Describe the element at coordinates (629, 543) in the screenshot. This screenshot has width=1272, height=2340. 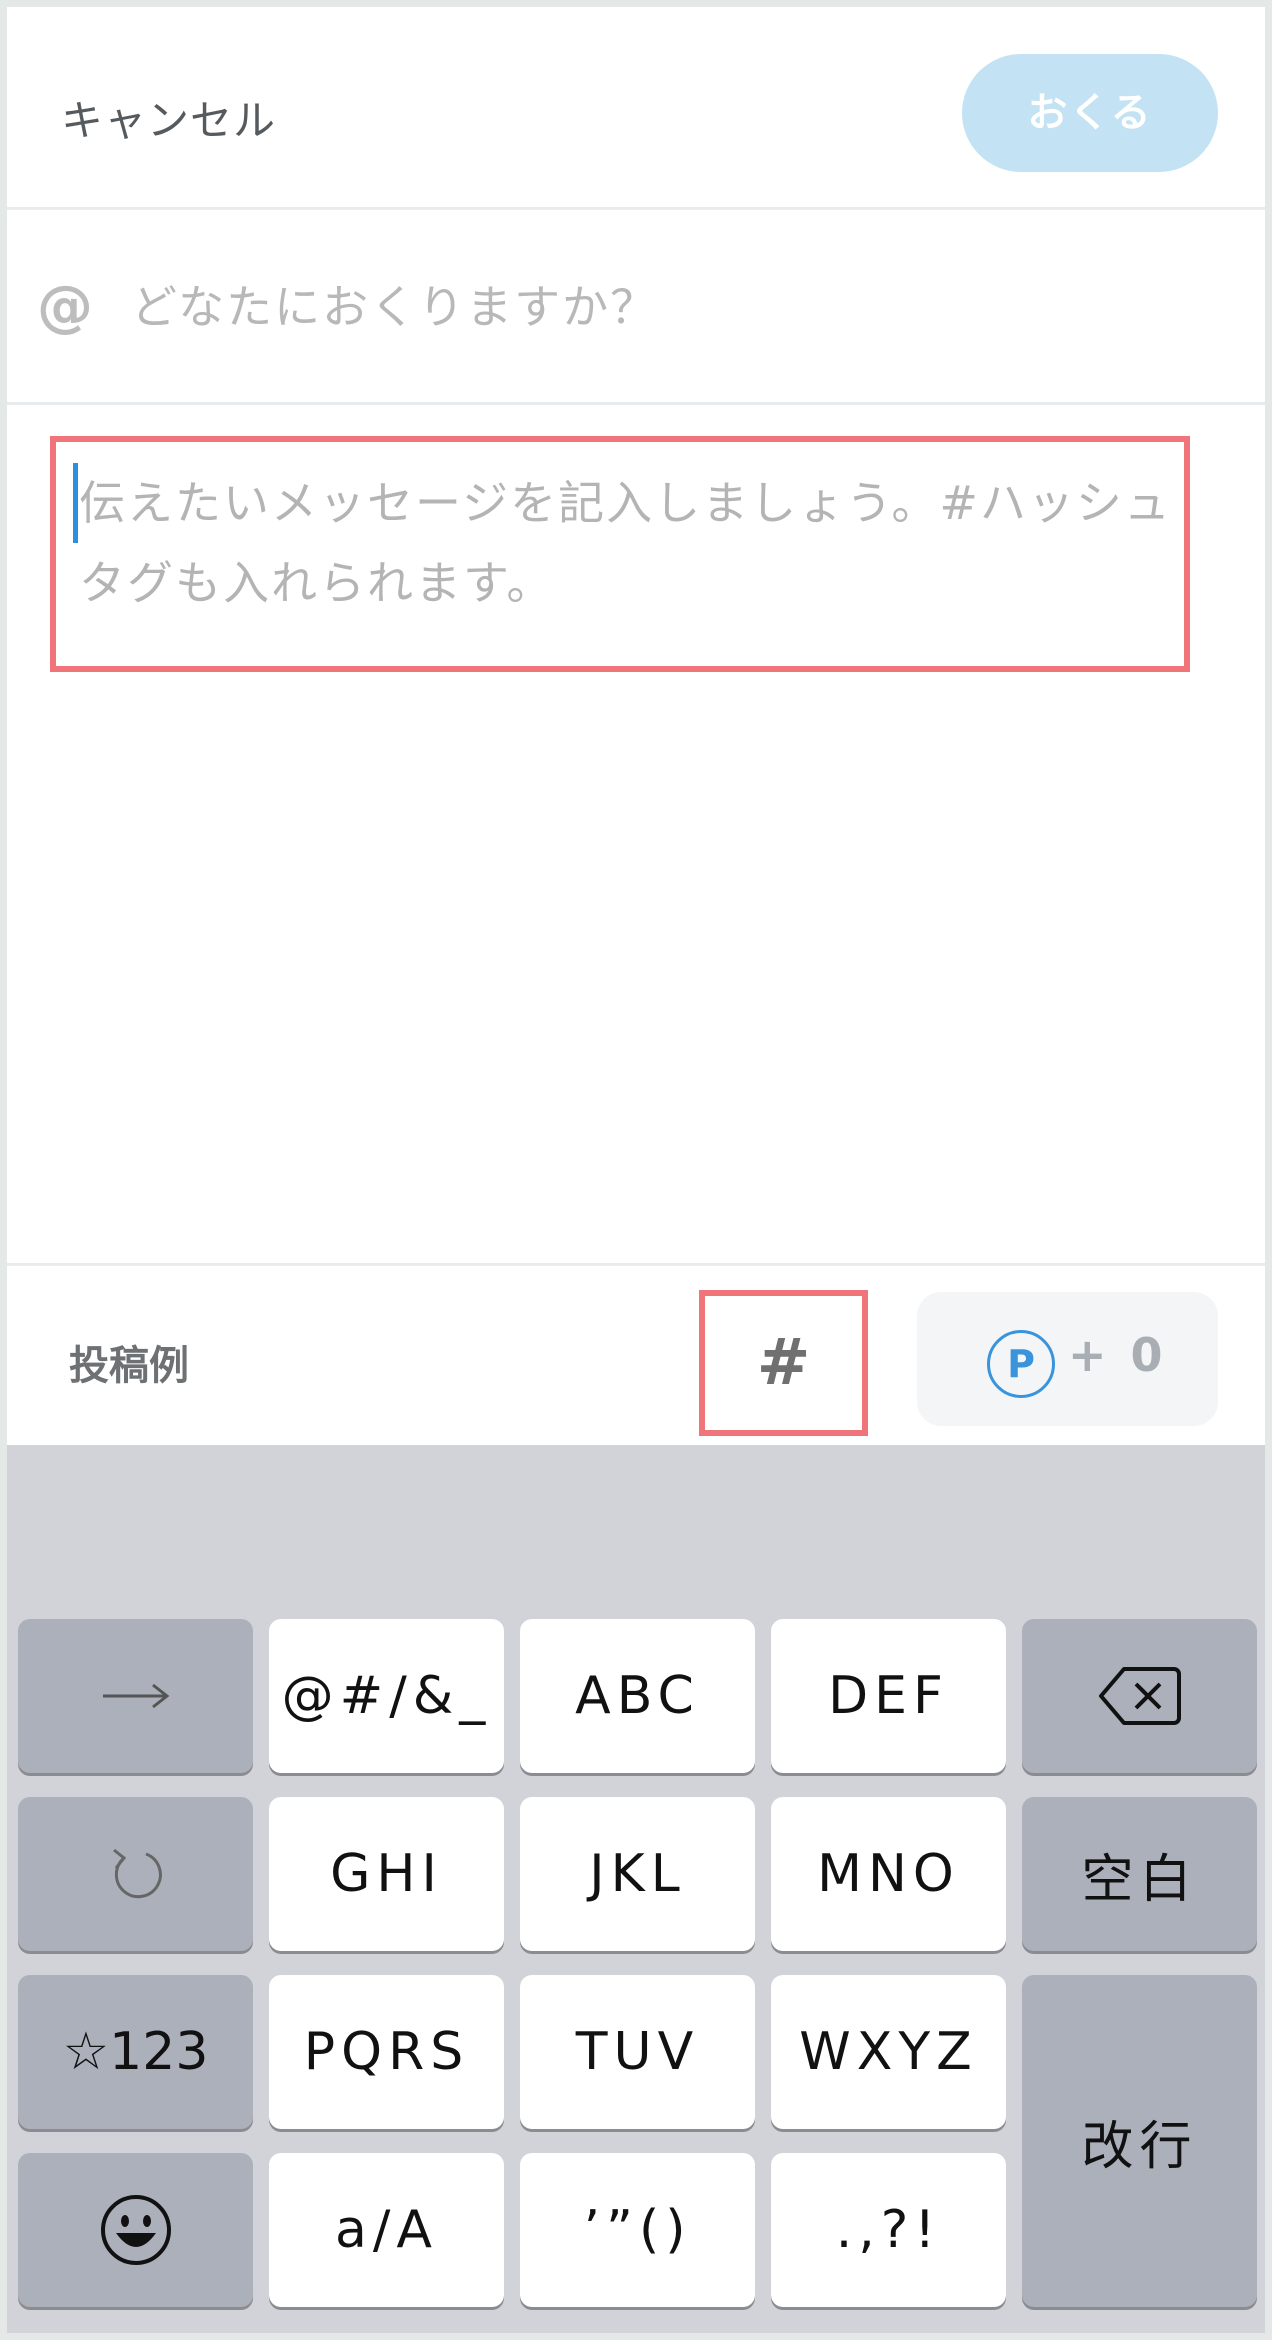
I see `message-input-placeholder: 伝えたいメッセージを記入しましょう。#ハッシュタグも入れられます。` at that location.